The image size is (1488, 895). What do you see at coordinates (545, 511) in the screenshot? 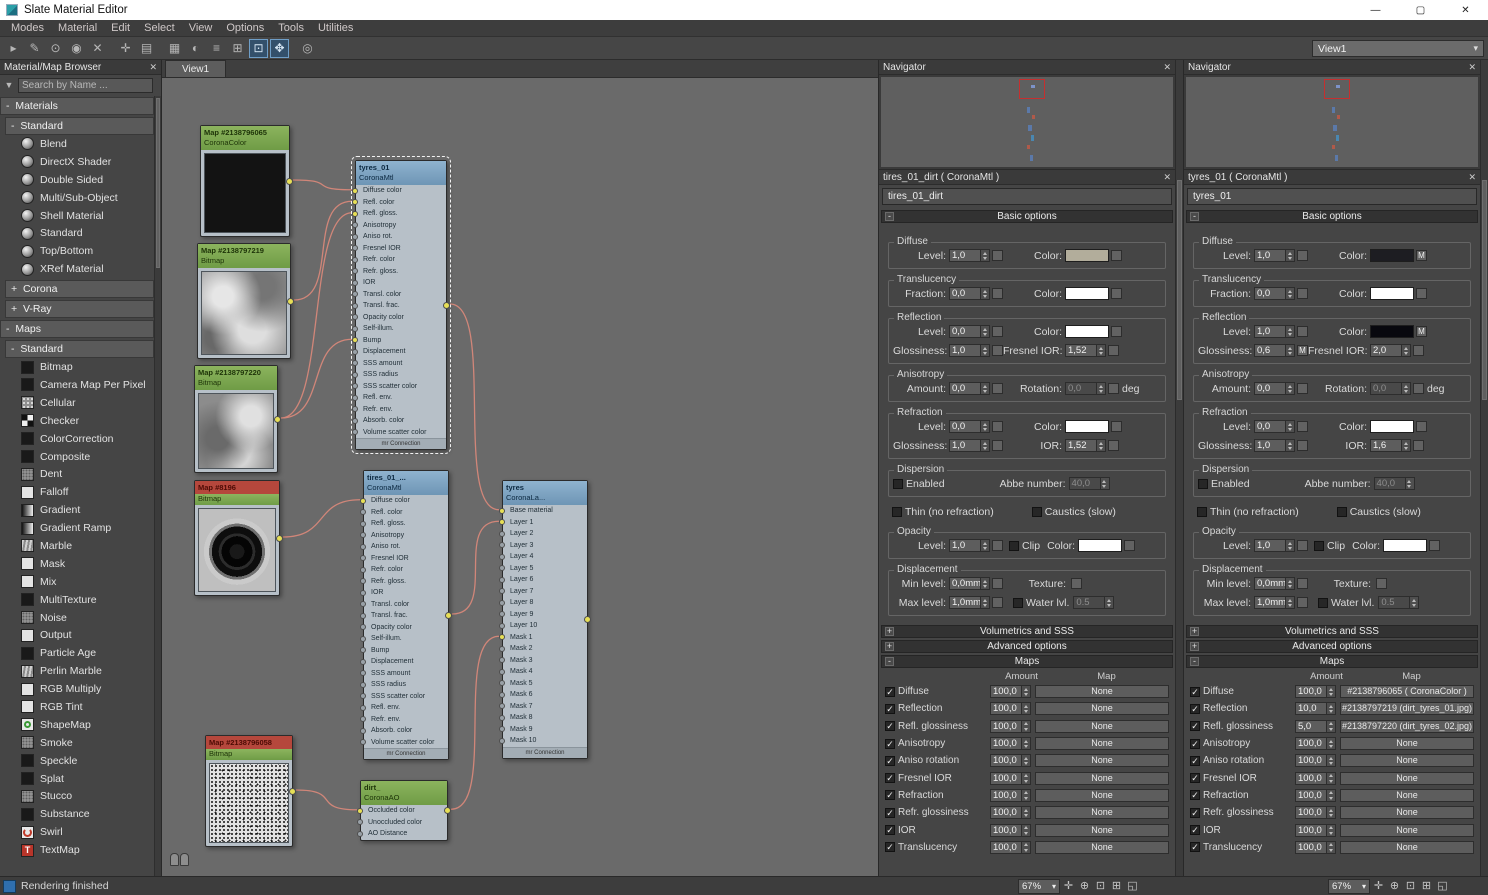
I see `slot-base-material: Base material` at bounding box center [545, 511].